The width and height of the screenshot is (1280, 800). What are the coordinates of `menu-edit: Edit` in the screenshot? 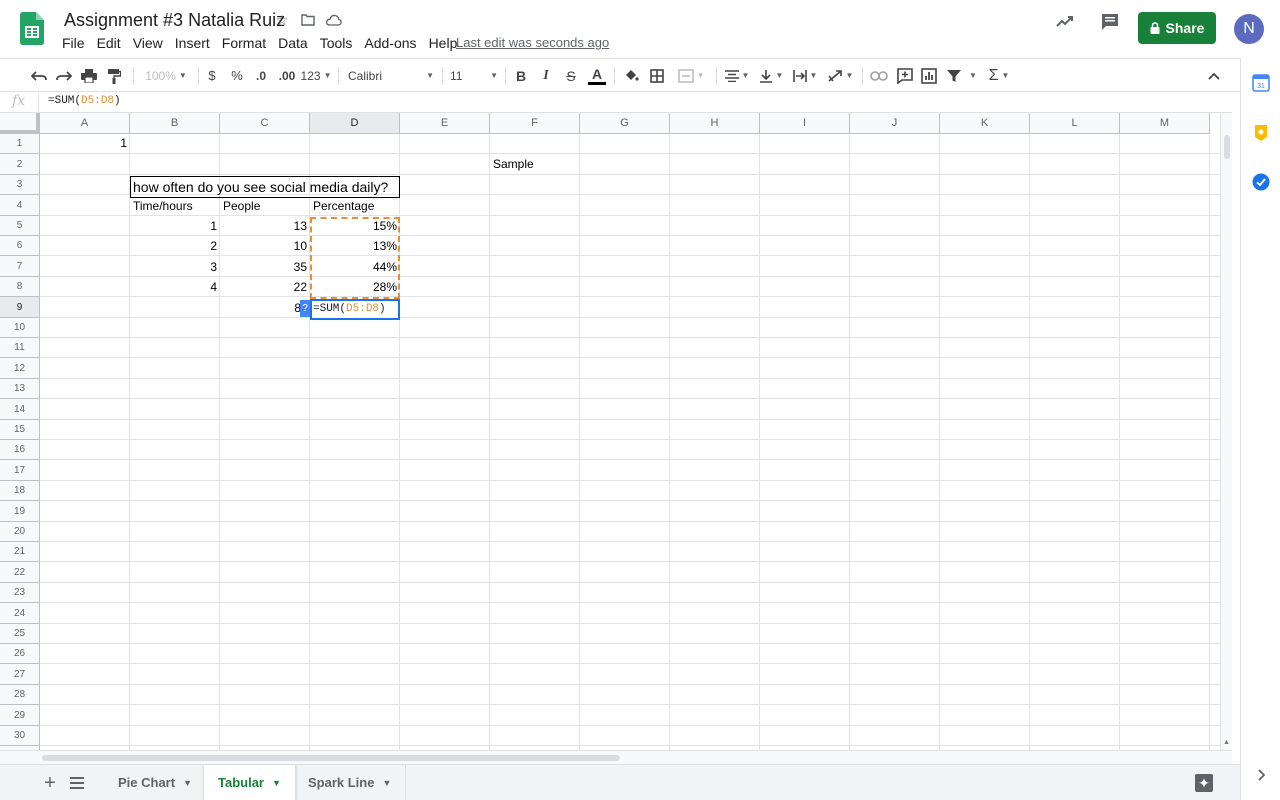 It's located at (109, 43).